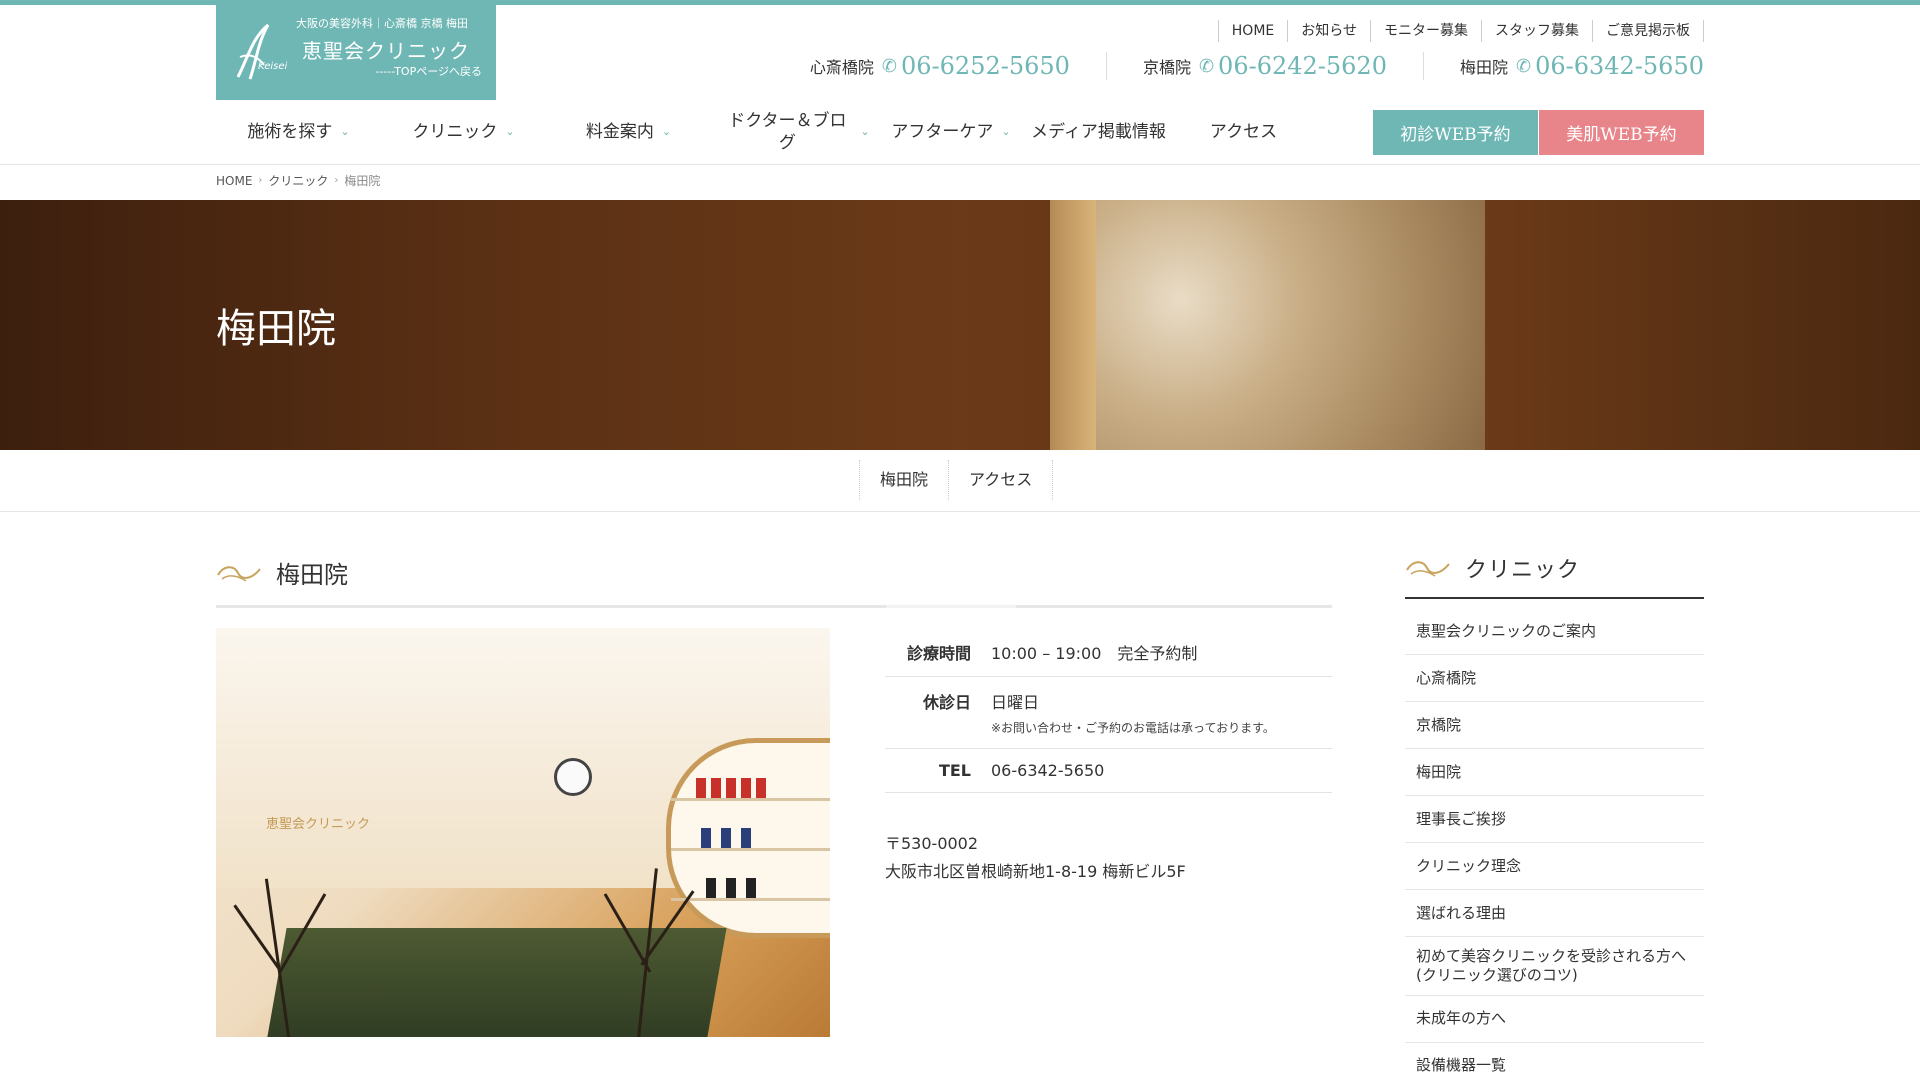 The width and height of the screenshot is (1920, 1080). I want to click on subtab-umeda: 梅田院, so click(903, 480).